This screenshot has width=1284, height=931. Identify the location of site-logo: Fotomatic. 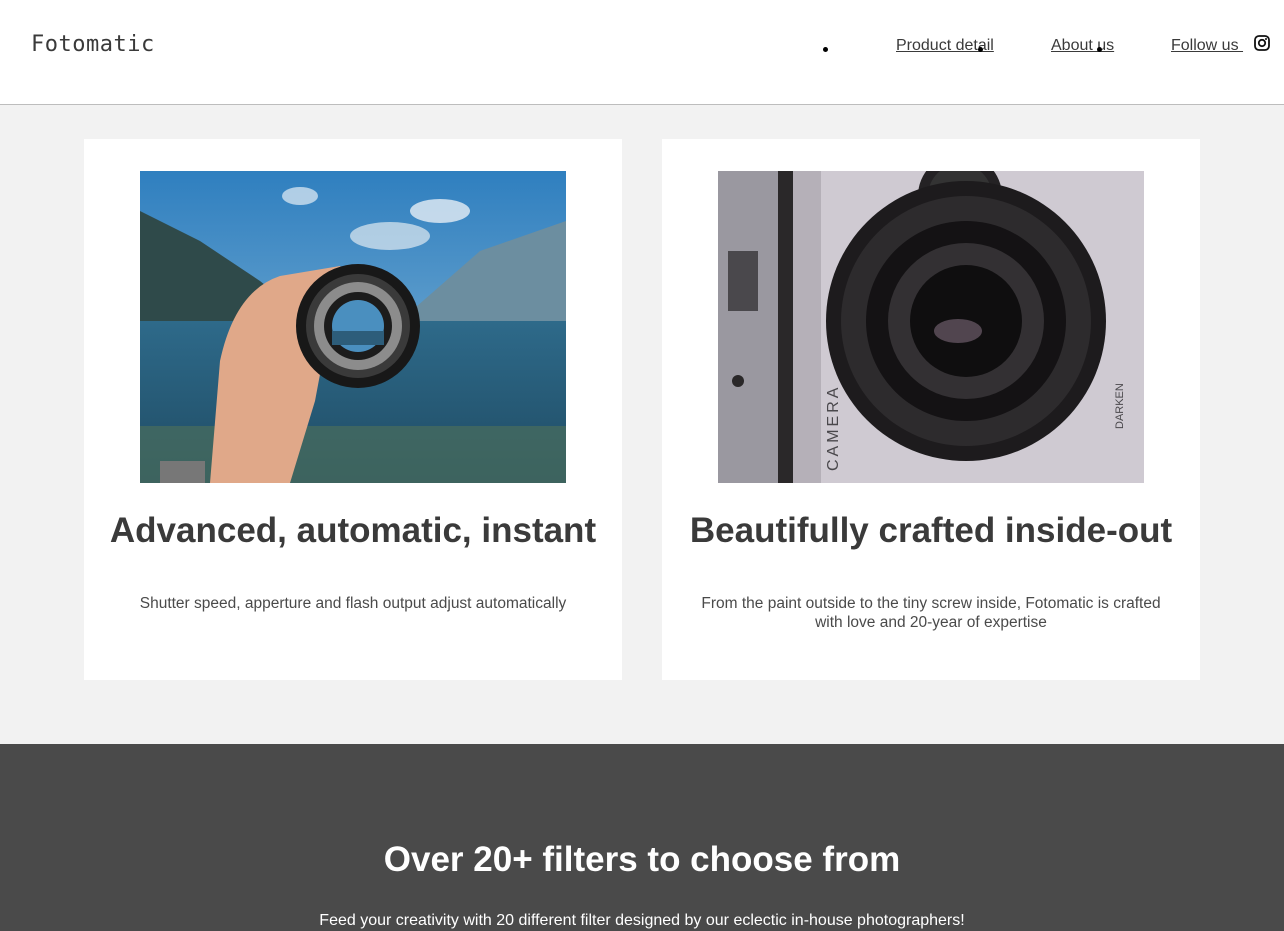
(93, 44).